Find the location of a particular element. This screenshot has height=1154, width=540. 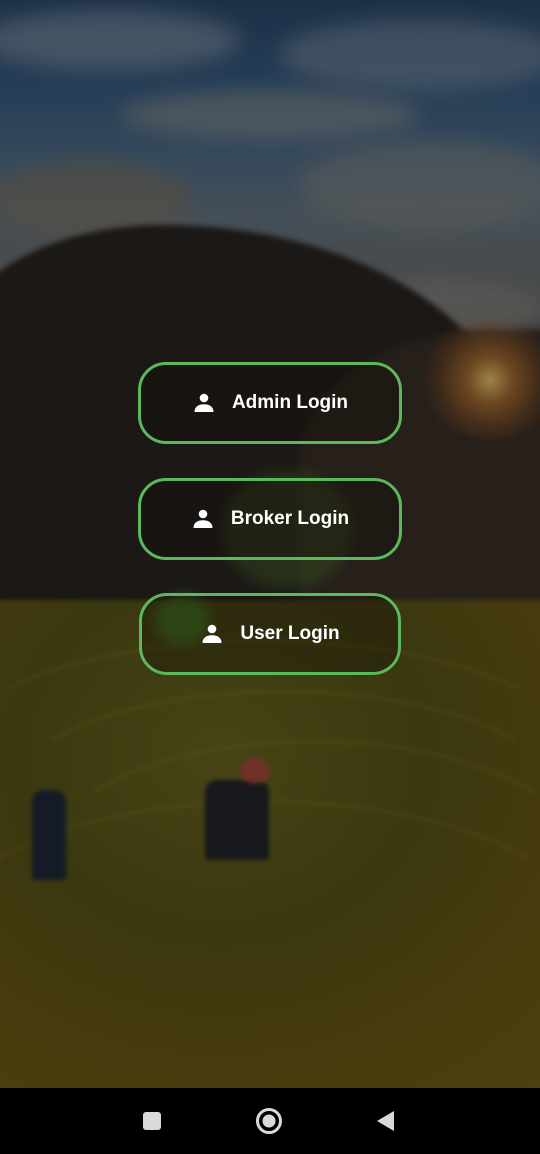

broker-login-label: Broker Login is located at coordinates (290, 518).